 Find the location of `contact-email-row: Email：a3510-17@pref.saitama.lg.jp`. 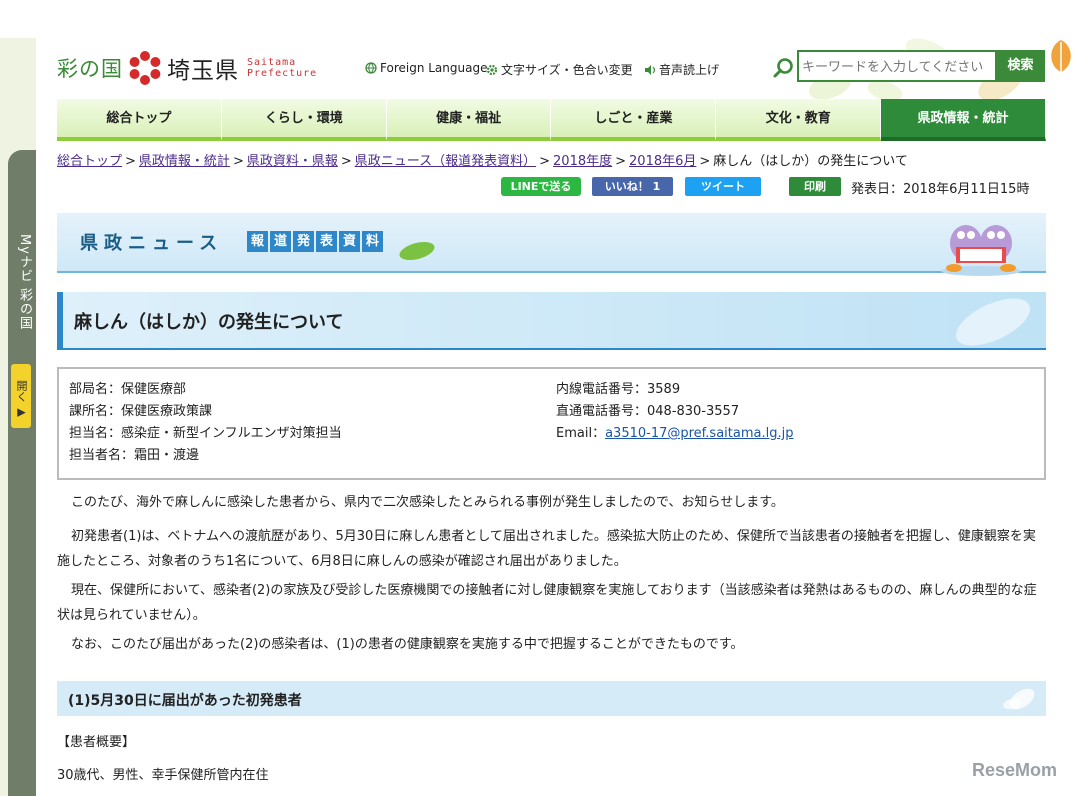

contact-email-row: Email：a3510-17@pref.saitama.lg.jp is located at coordinates (674, 434).